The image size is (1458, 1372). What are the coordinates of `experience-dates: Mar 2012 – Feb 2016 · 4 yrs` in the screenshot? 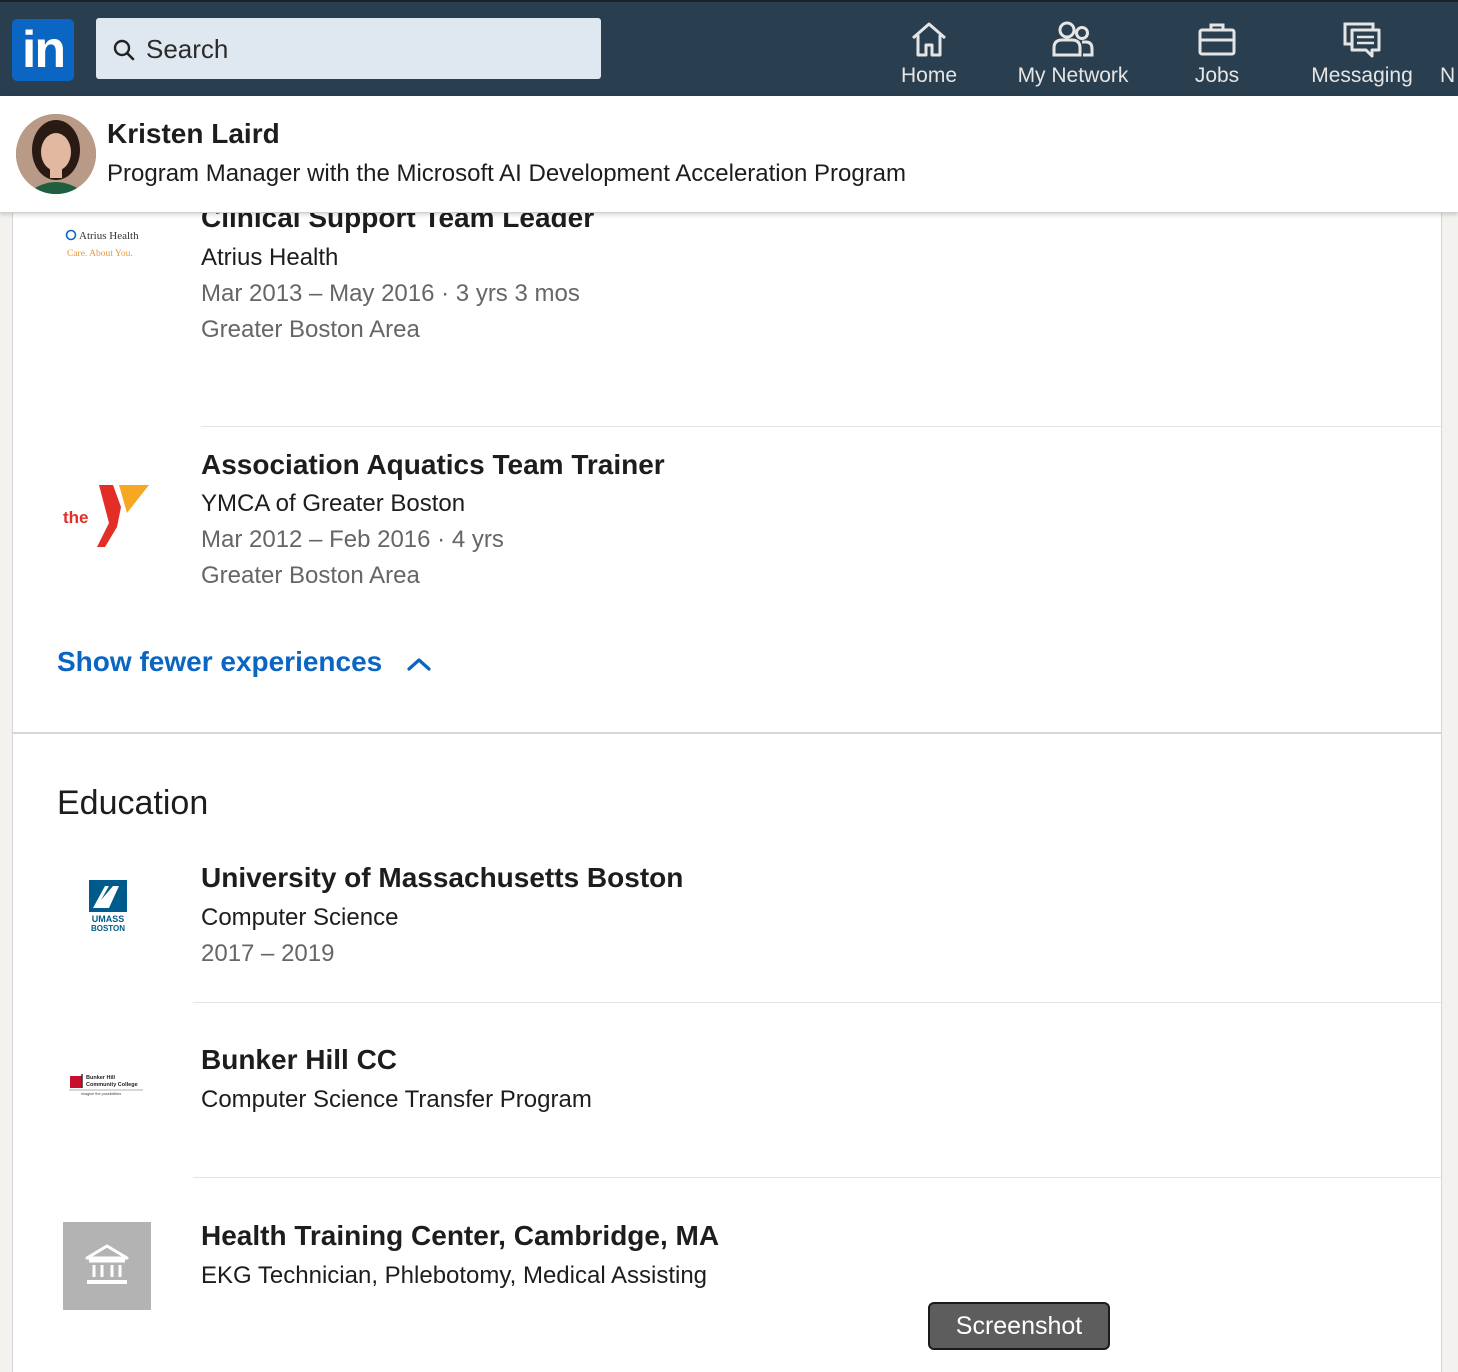 It's located at (352, 539).